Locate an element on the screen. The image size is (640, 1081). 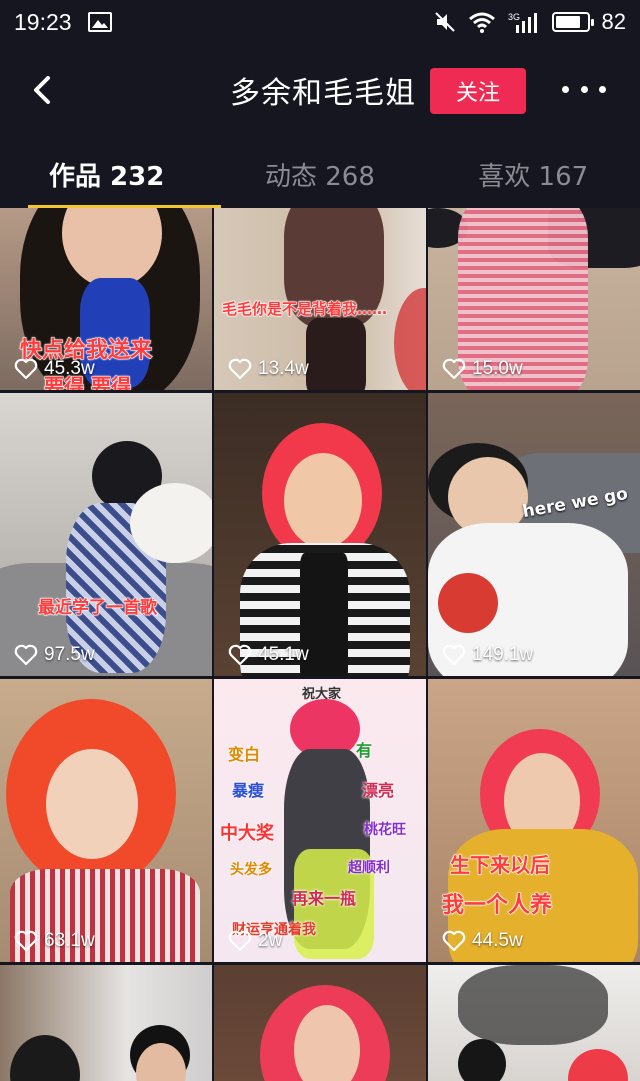
status-bar: 19:23 3G 82 is located at coordinates (320, 22).